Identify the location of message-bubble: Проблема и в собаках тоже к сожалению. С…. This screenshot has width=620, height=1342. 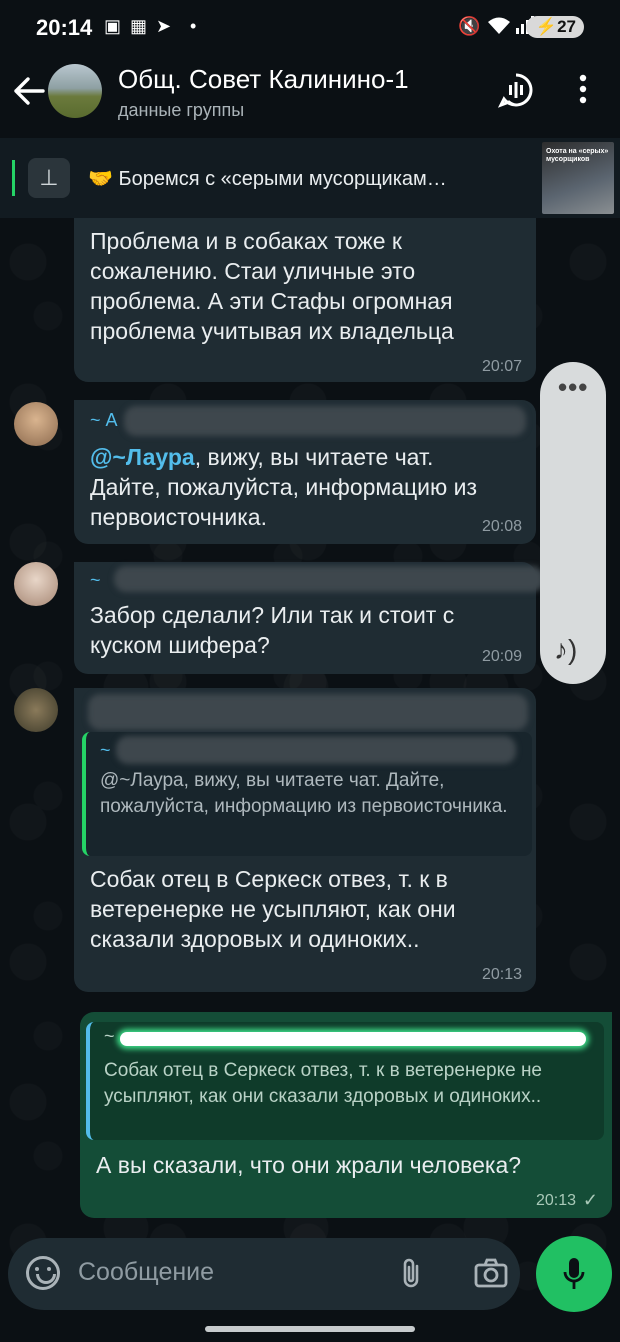
(305, 300).